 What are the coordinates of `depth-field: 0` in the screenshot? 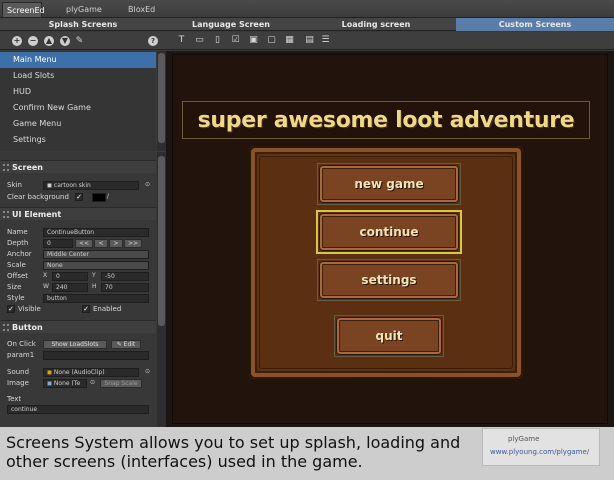 It's located at (58, 243).